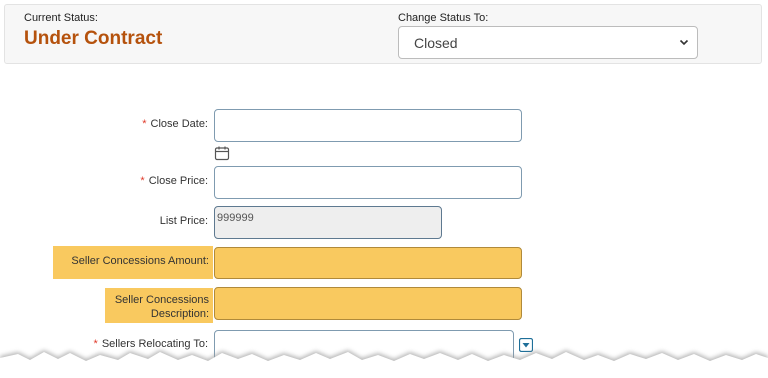 This screenshot has width=768, height=378. I want to click on current-status-label: Current Status:, so click(61, 18).